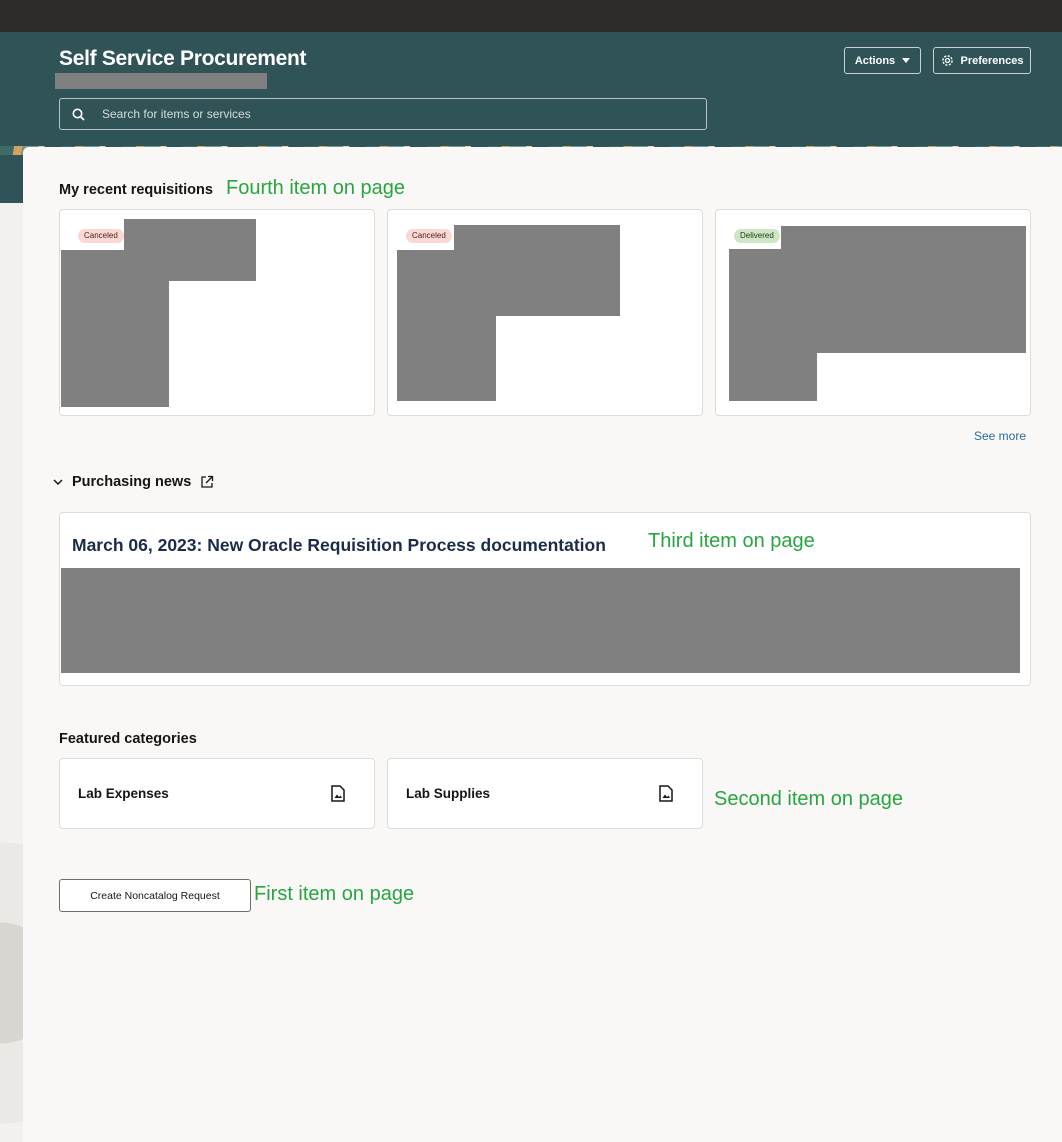  I want to click on requisition-card: Delivered, so click(873, 312).